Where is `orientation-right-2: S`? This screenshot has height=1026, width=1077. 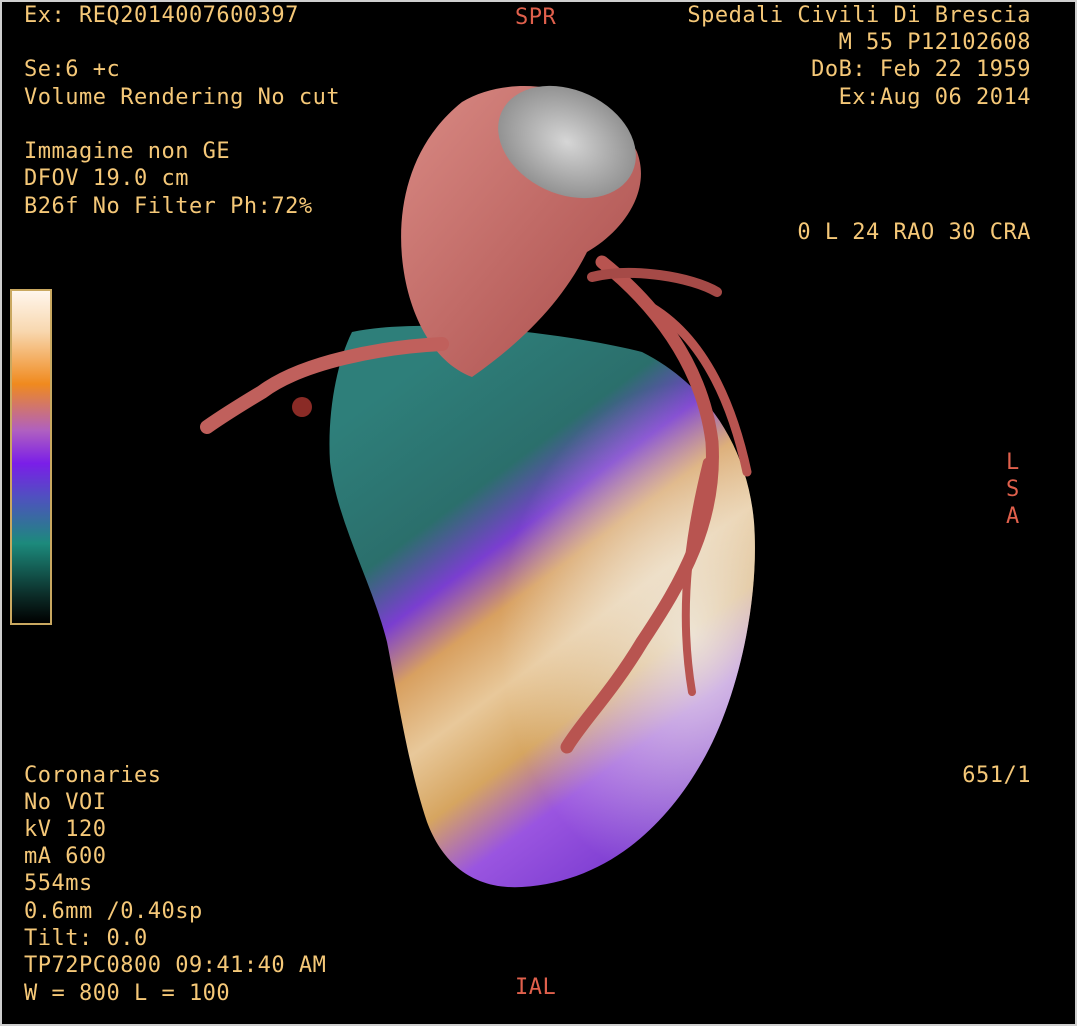
orientation-right-2: S is located at coordinates (1013, 489).